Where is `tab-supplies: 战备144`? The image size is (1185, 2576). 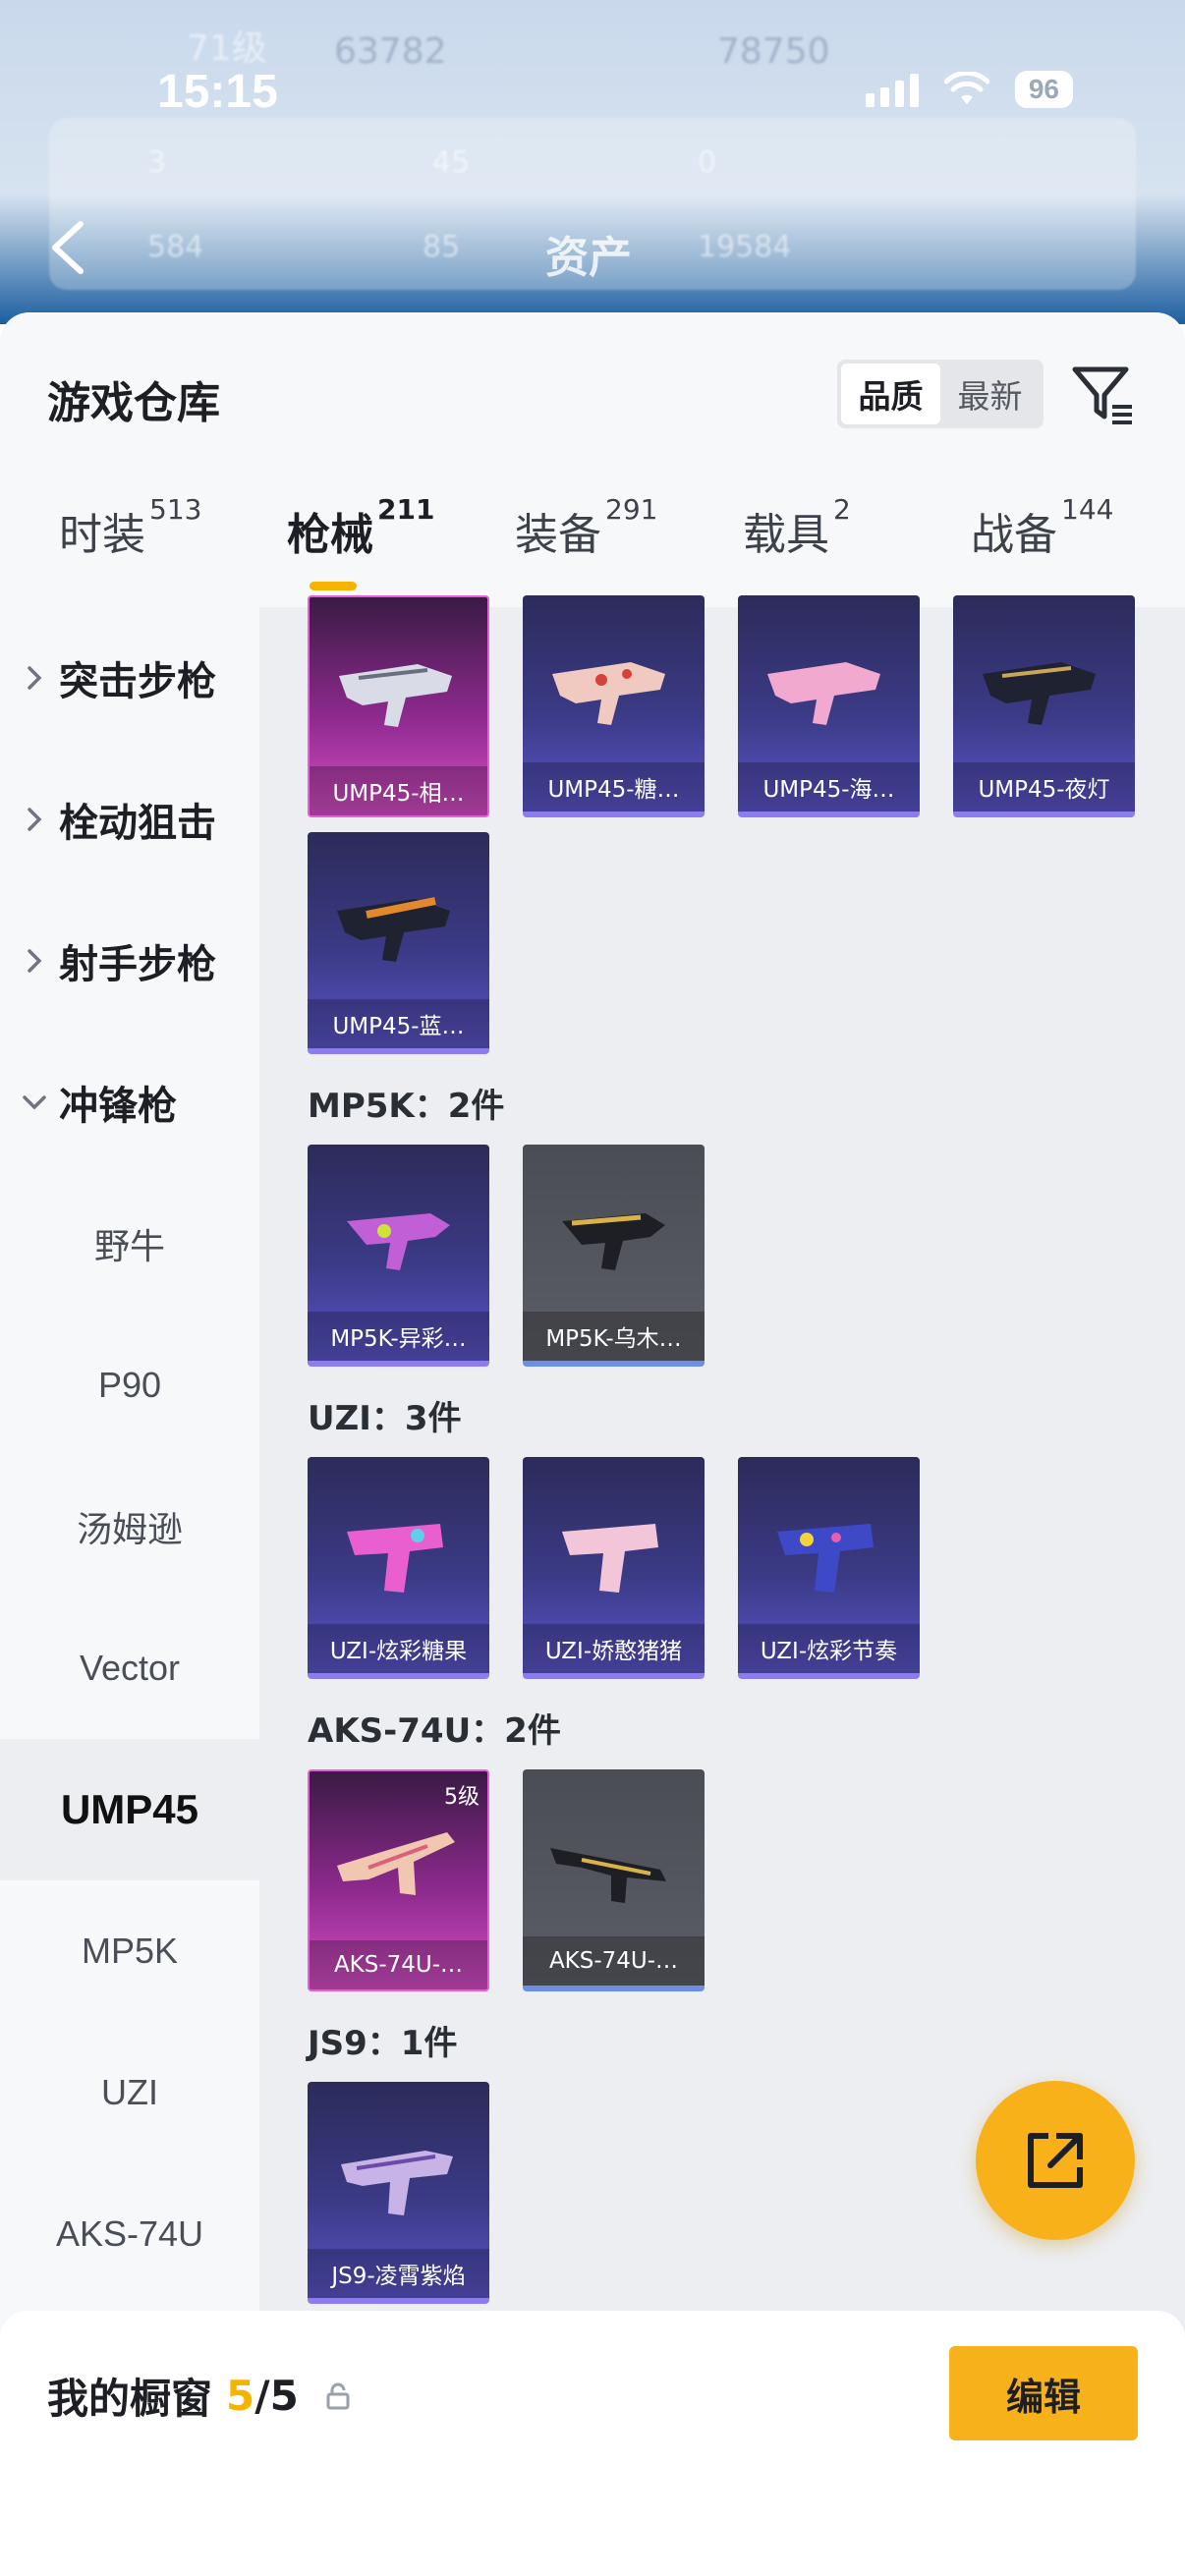 tab-supplies: 战备144 is located at coordinates (1042, 527).